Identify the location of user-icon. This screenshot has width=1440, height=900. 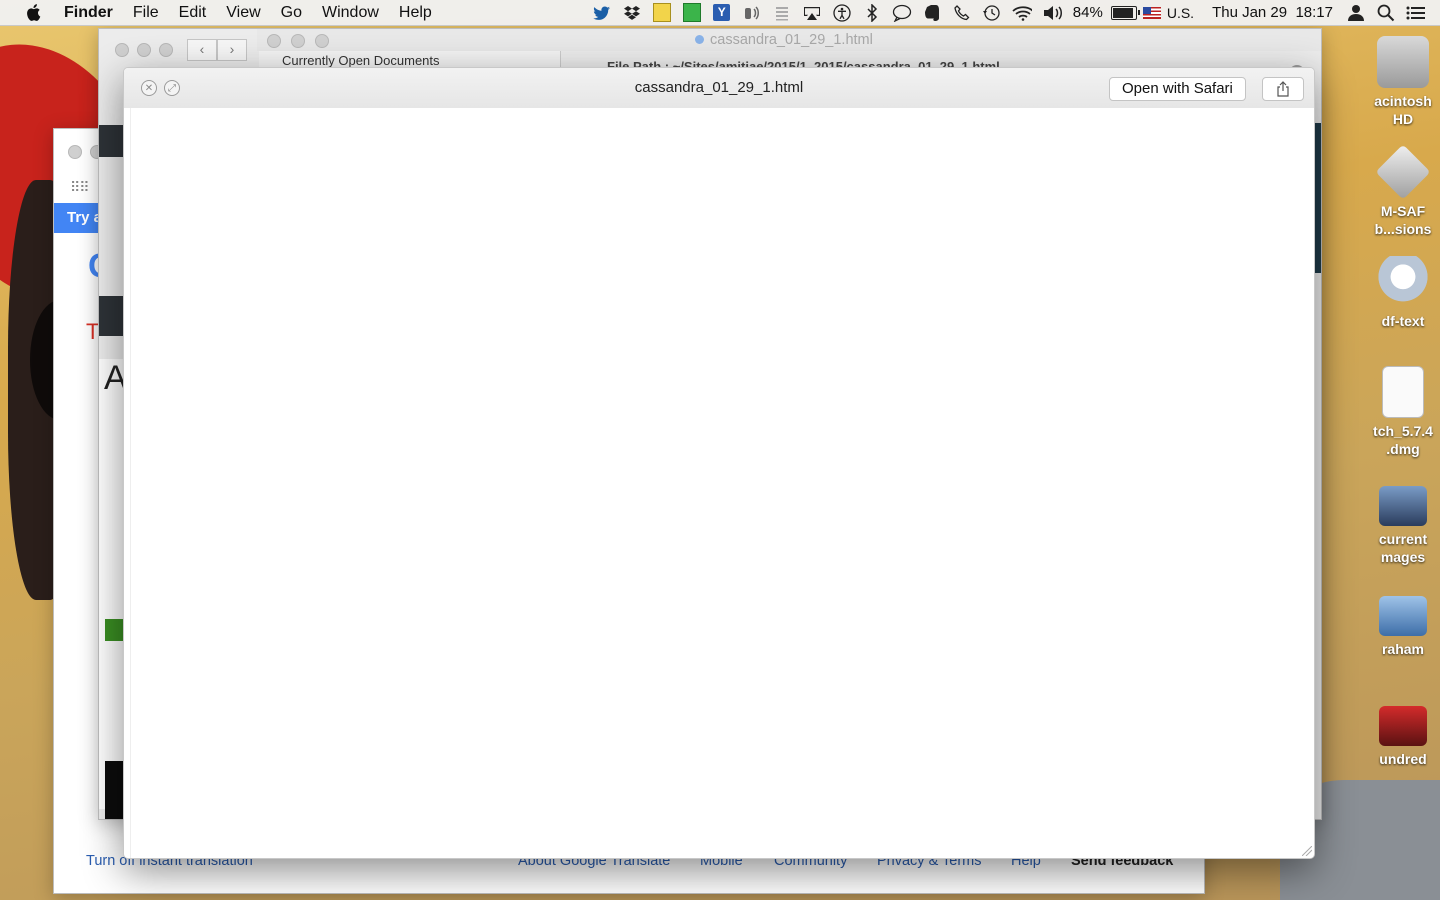
(1356, 13).